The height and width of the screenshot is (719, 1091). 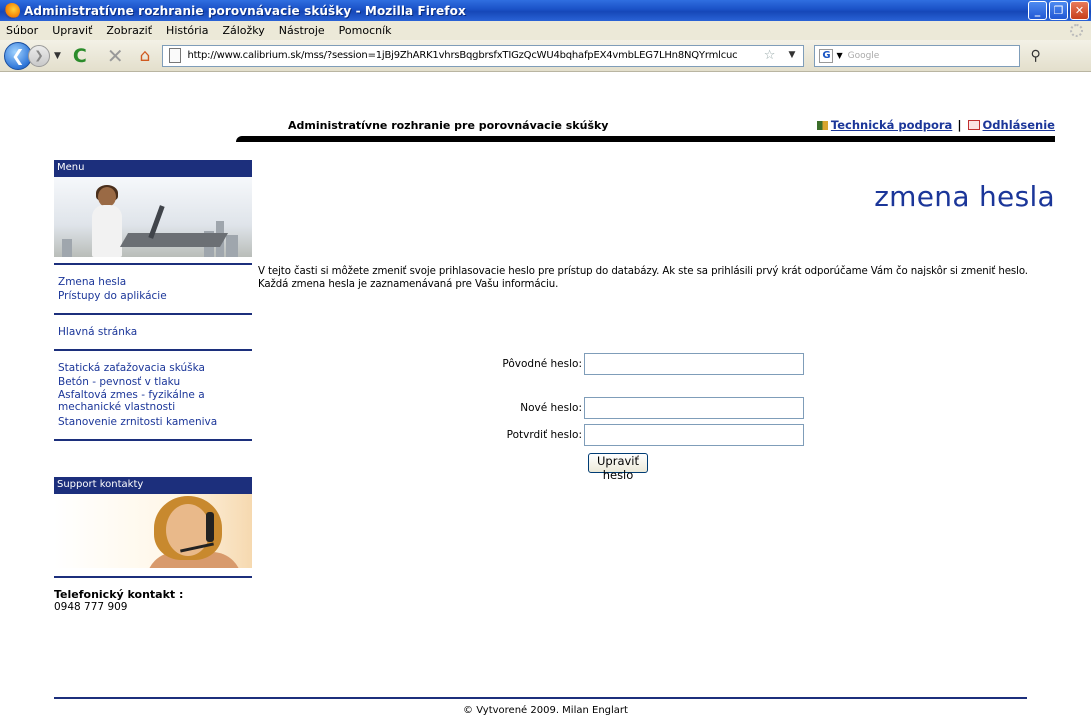 What do you see at coordinates (153, 168) in the screenshot?
I see `menu-heading: Menu` at bounding box center [153, 168].